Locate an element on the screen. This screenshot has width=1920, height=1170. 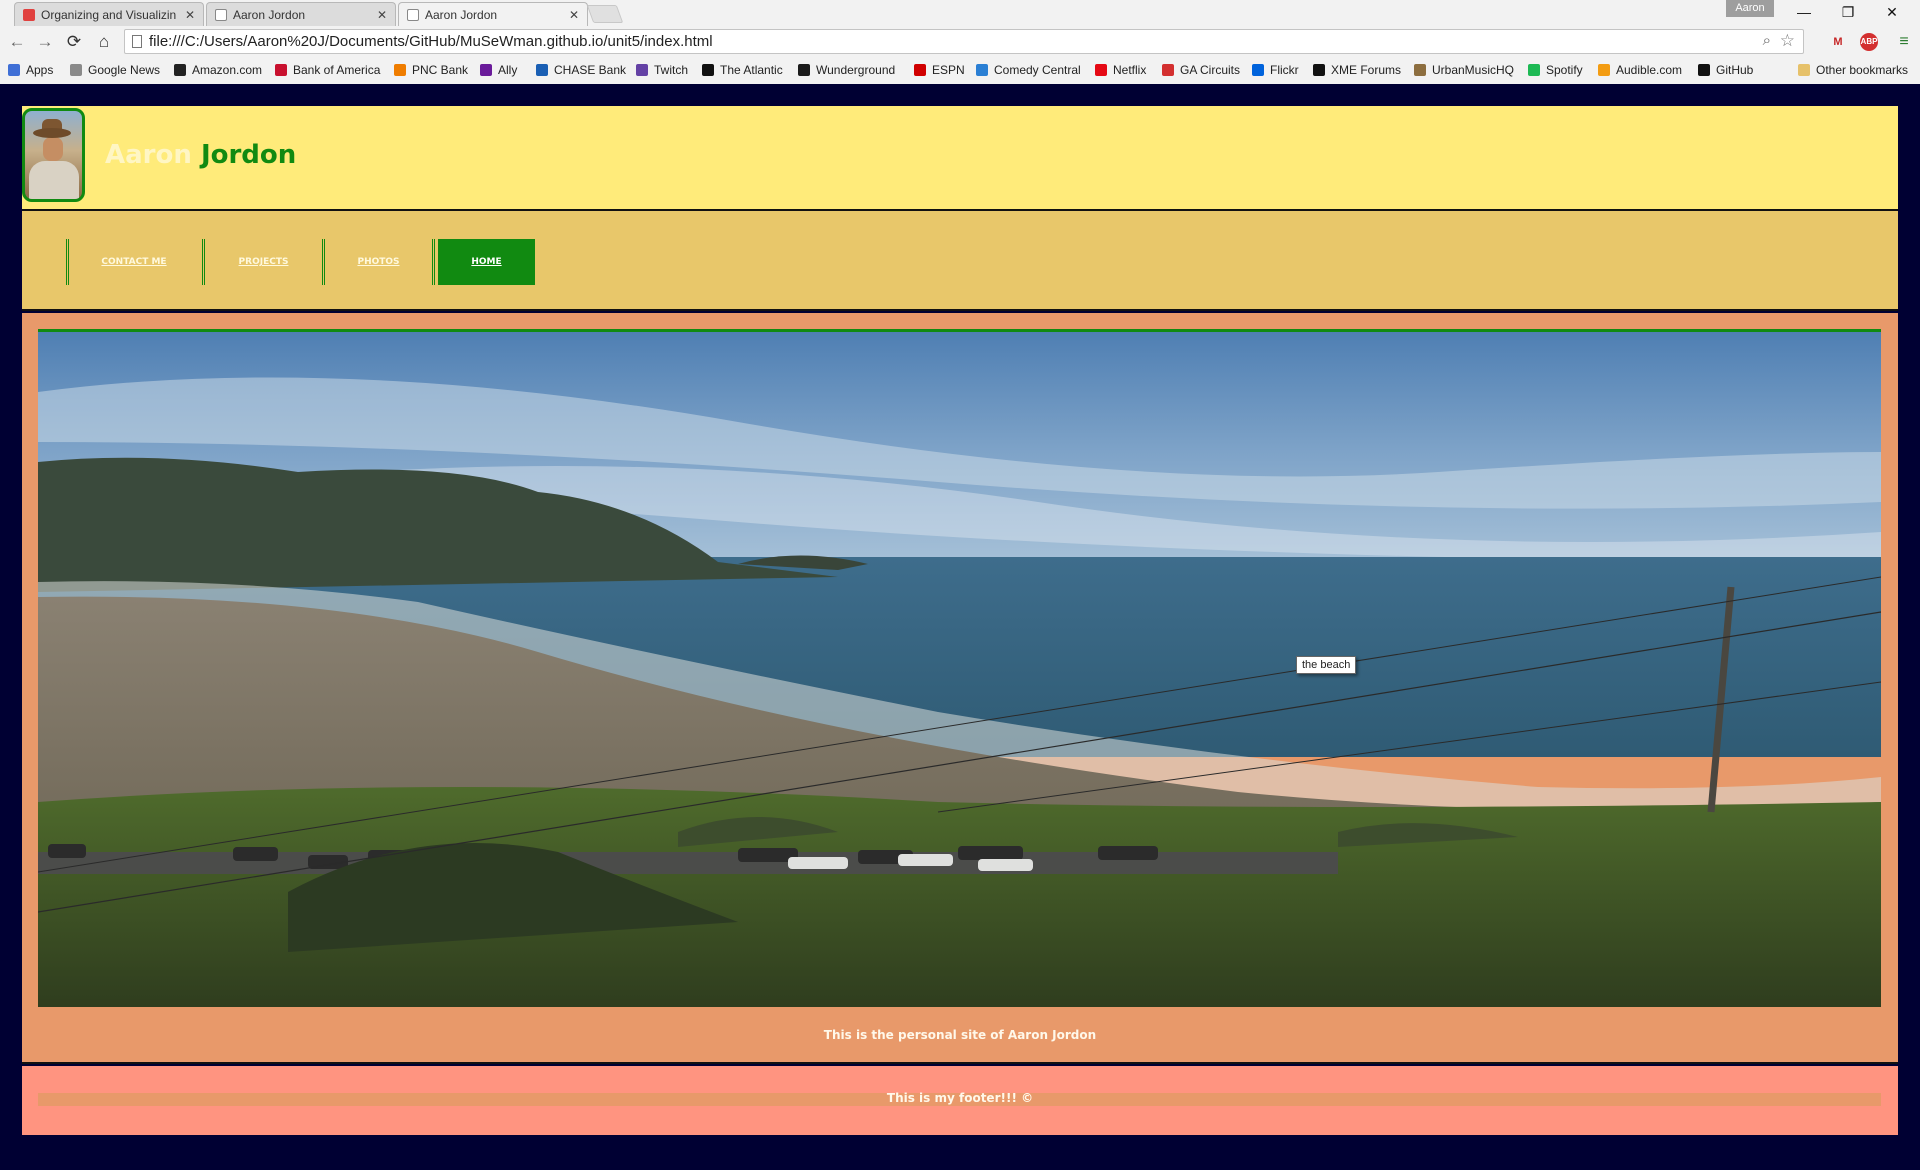
bookmark-other-bookmarks: Other bookmarks is located at coordinates (1853, 70).